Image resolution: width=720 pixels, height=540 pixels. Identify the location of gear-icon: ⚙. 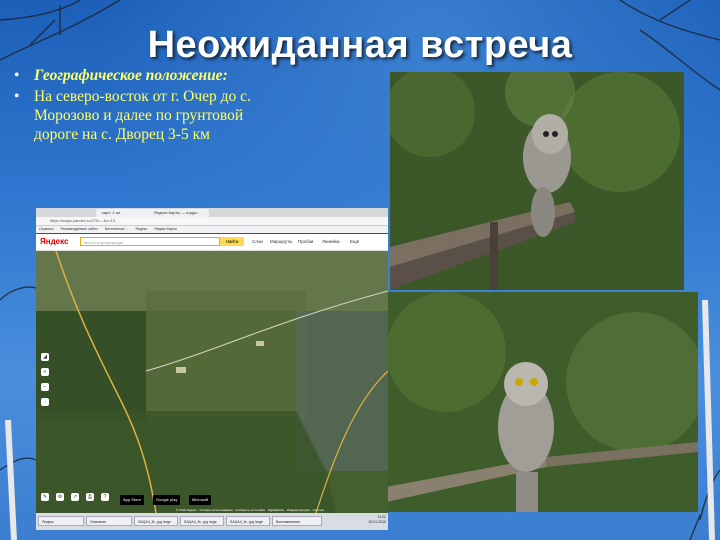
(60, 497).